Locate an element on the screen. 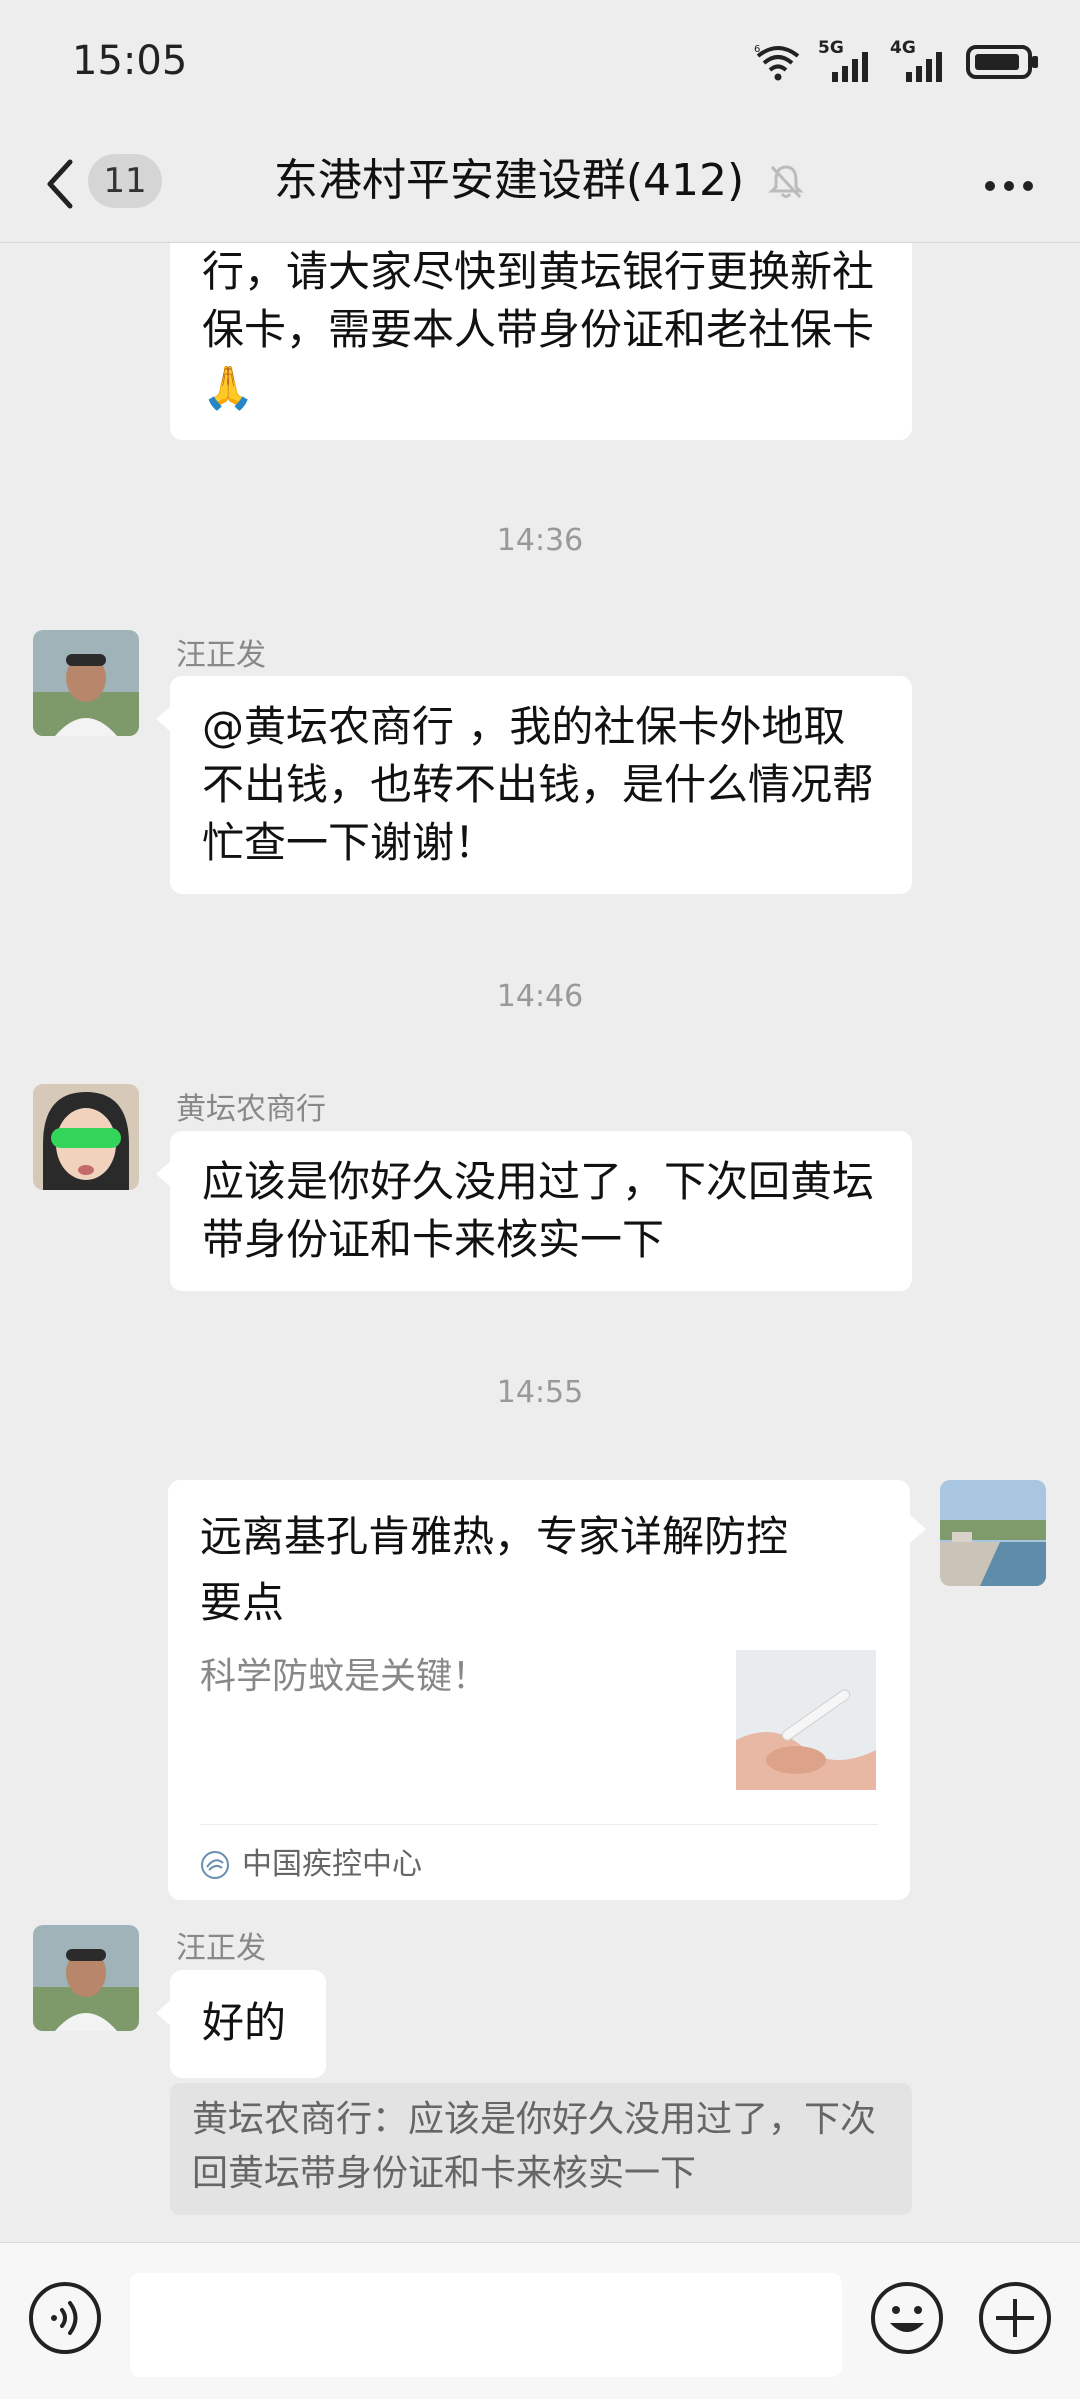  input-bar is located at coordinates (540, 2320).